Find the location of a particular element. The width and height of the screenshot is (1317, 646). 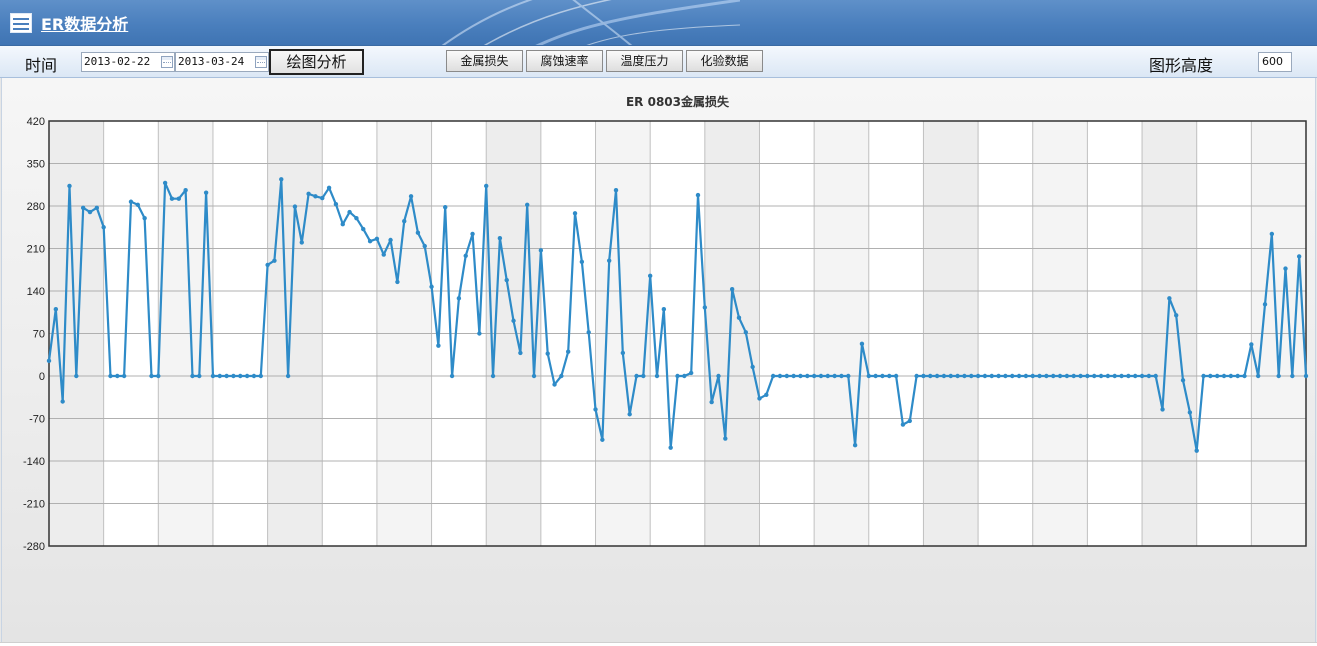

start-date-value: 2013-02-22 is located at coordinates (117, 61).